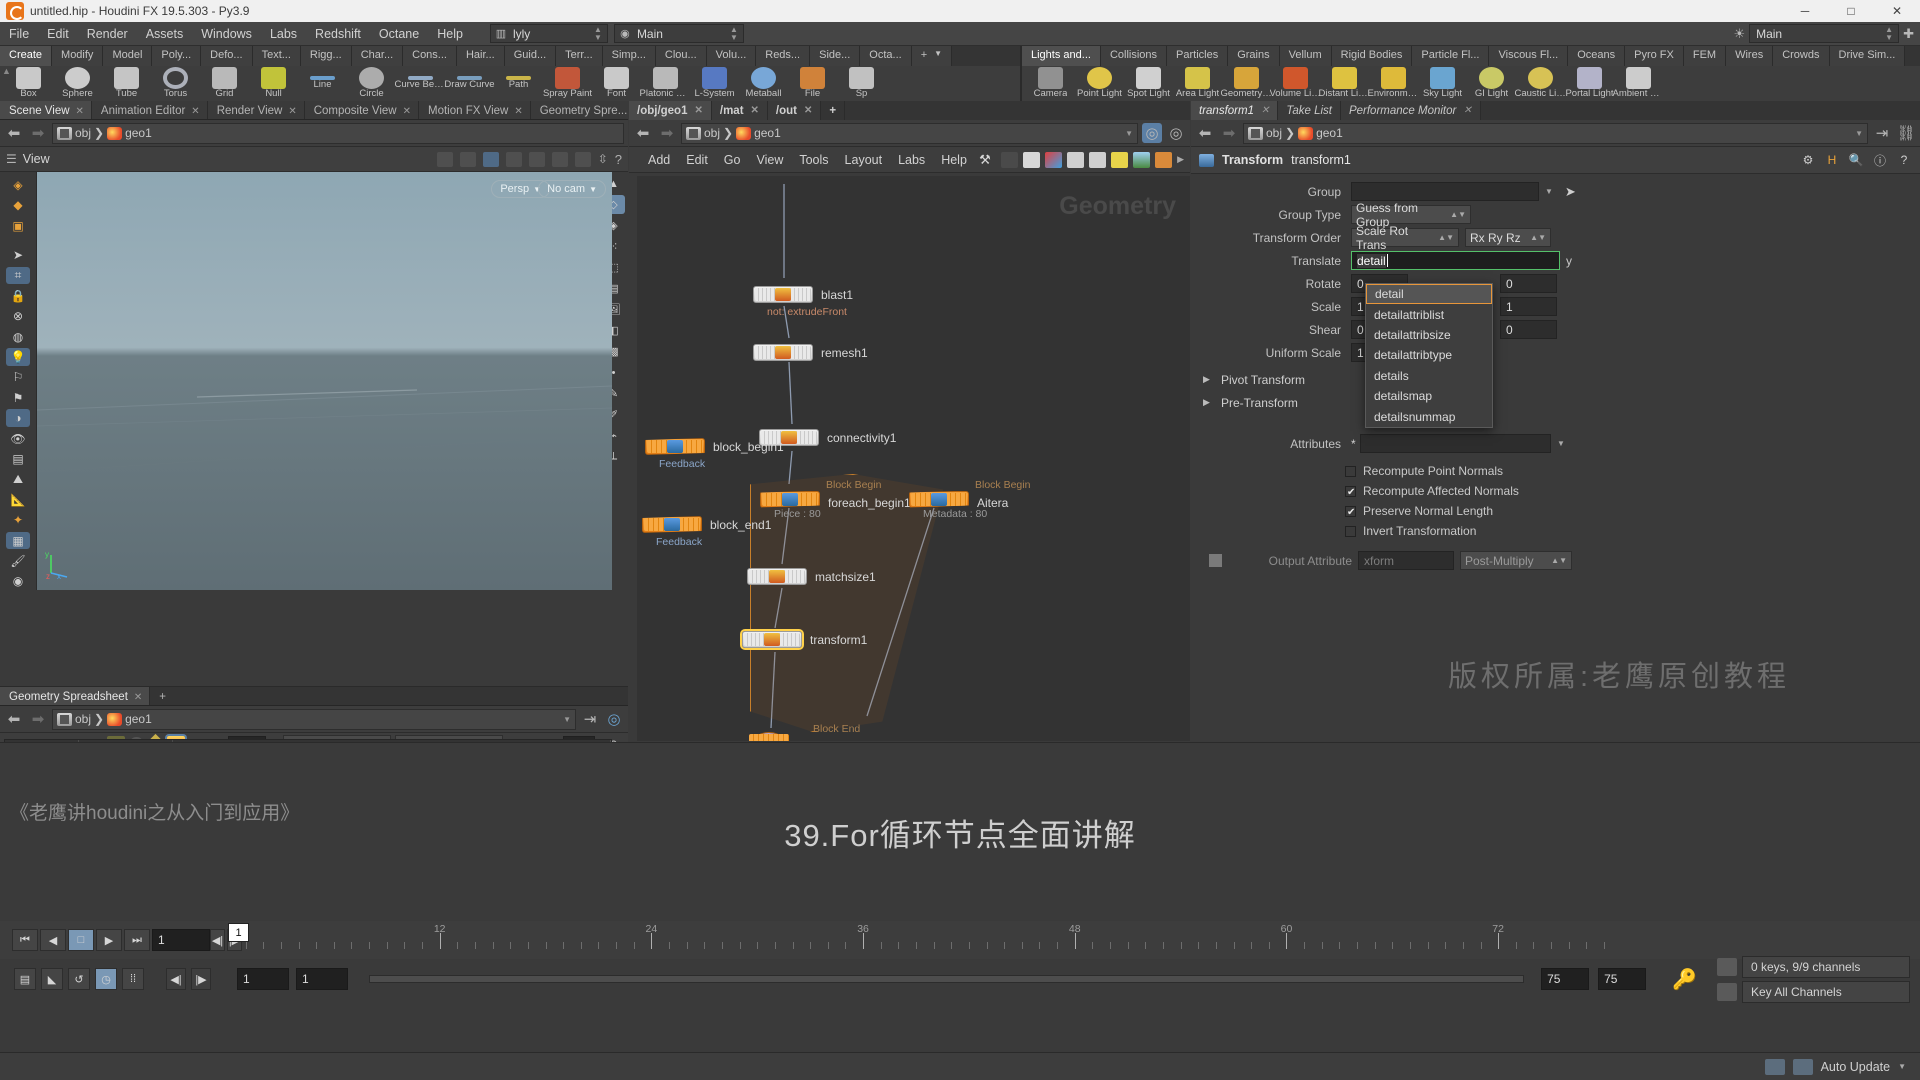 The image size is (1920, 1080). I want to click on clock-icon, so click(559, 159).